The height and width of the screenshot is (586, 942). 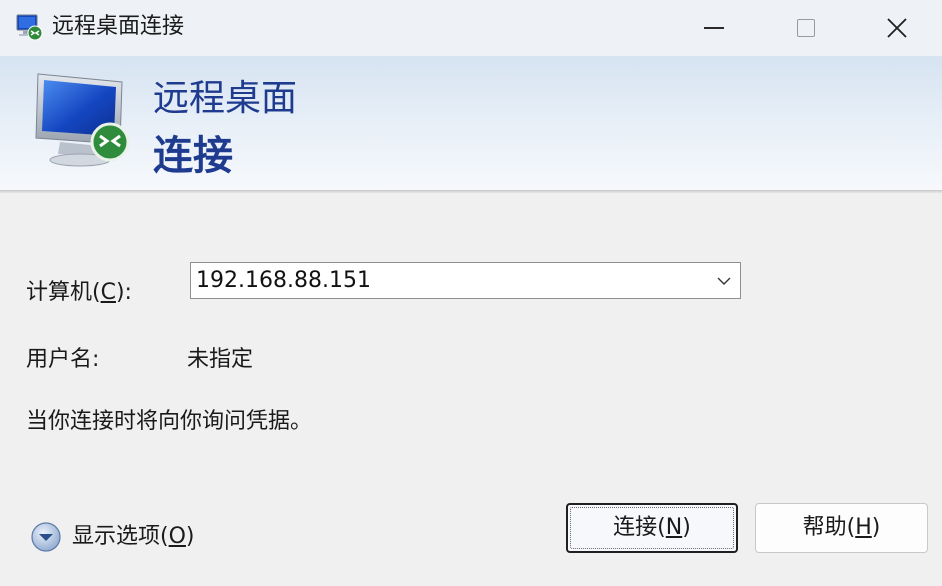 I want to click on show-options-suffix: ), so click(x=190, y=536).